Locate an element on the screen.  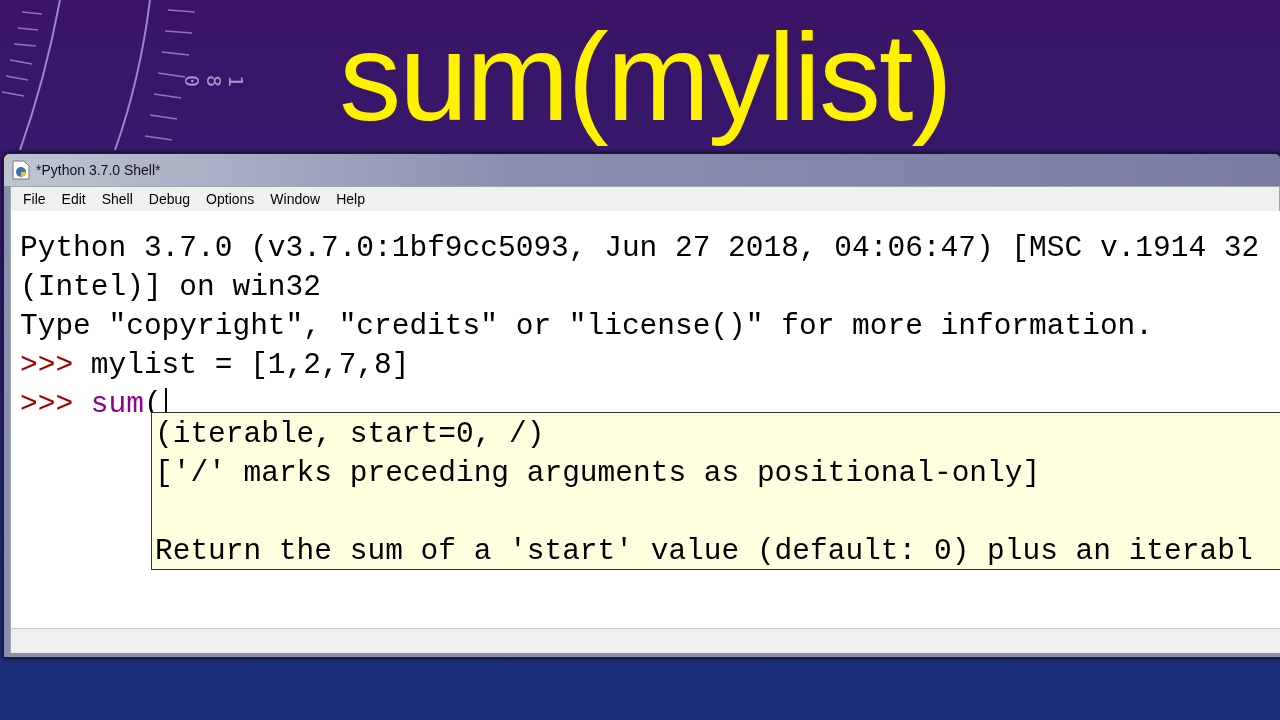
window-title: *Python 3.7.0 Shell* is located at coordinates (98, 170).